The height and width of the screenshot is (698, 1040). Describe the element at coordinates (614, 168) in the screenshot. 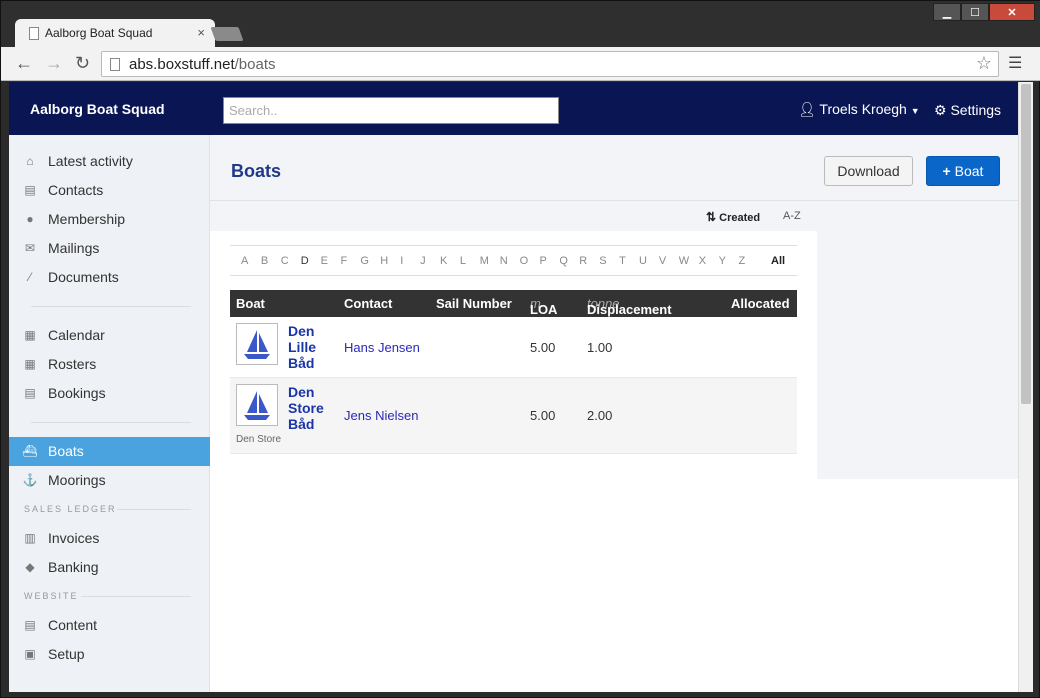

I see `page-header: Boats Download + Boat` at that location.